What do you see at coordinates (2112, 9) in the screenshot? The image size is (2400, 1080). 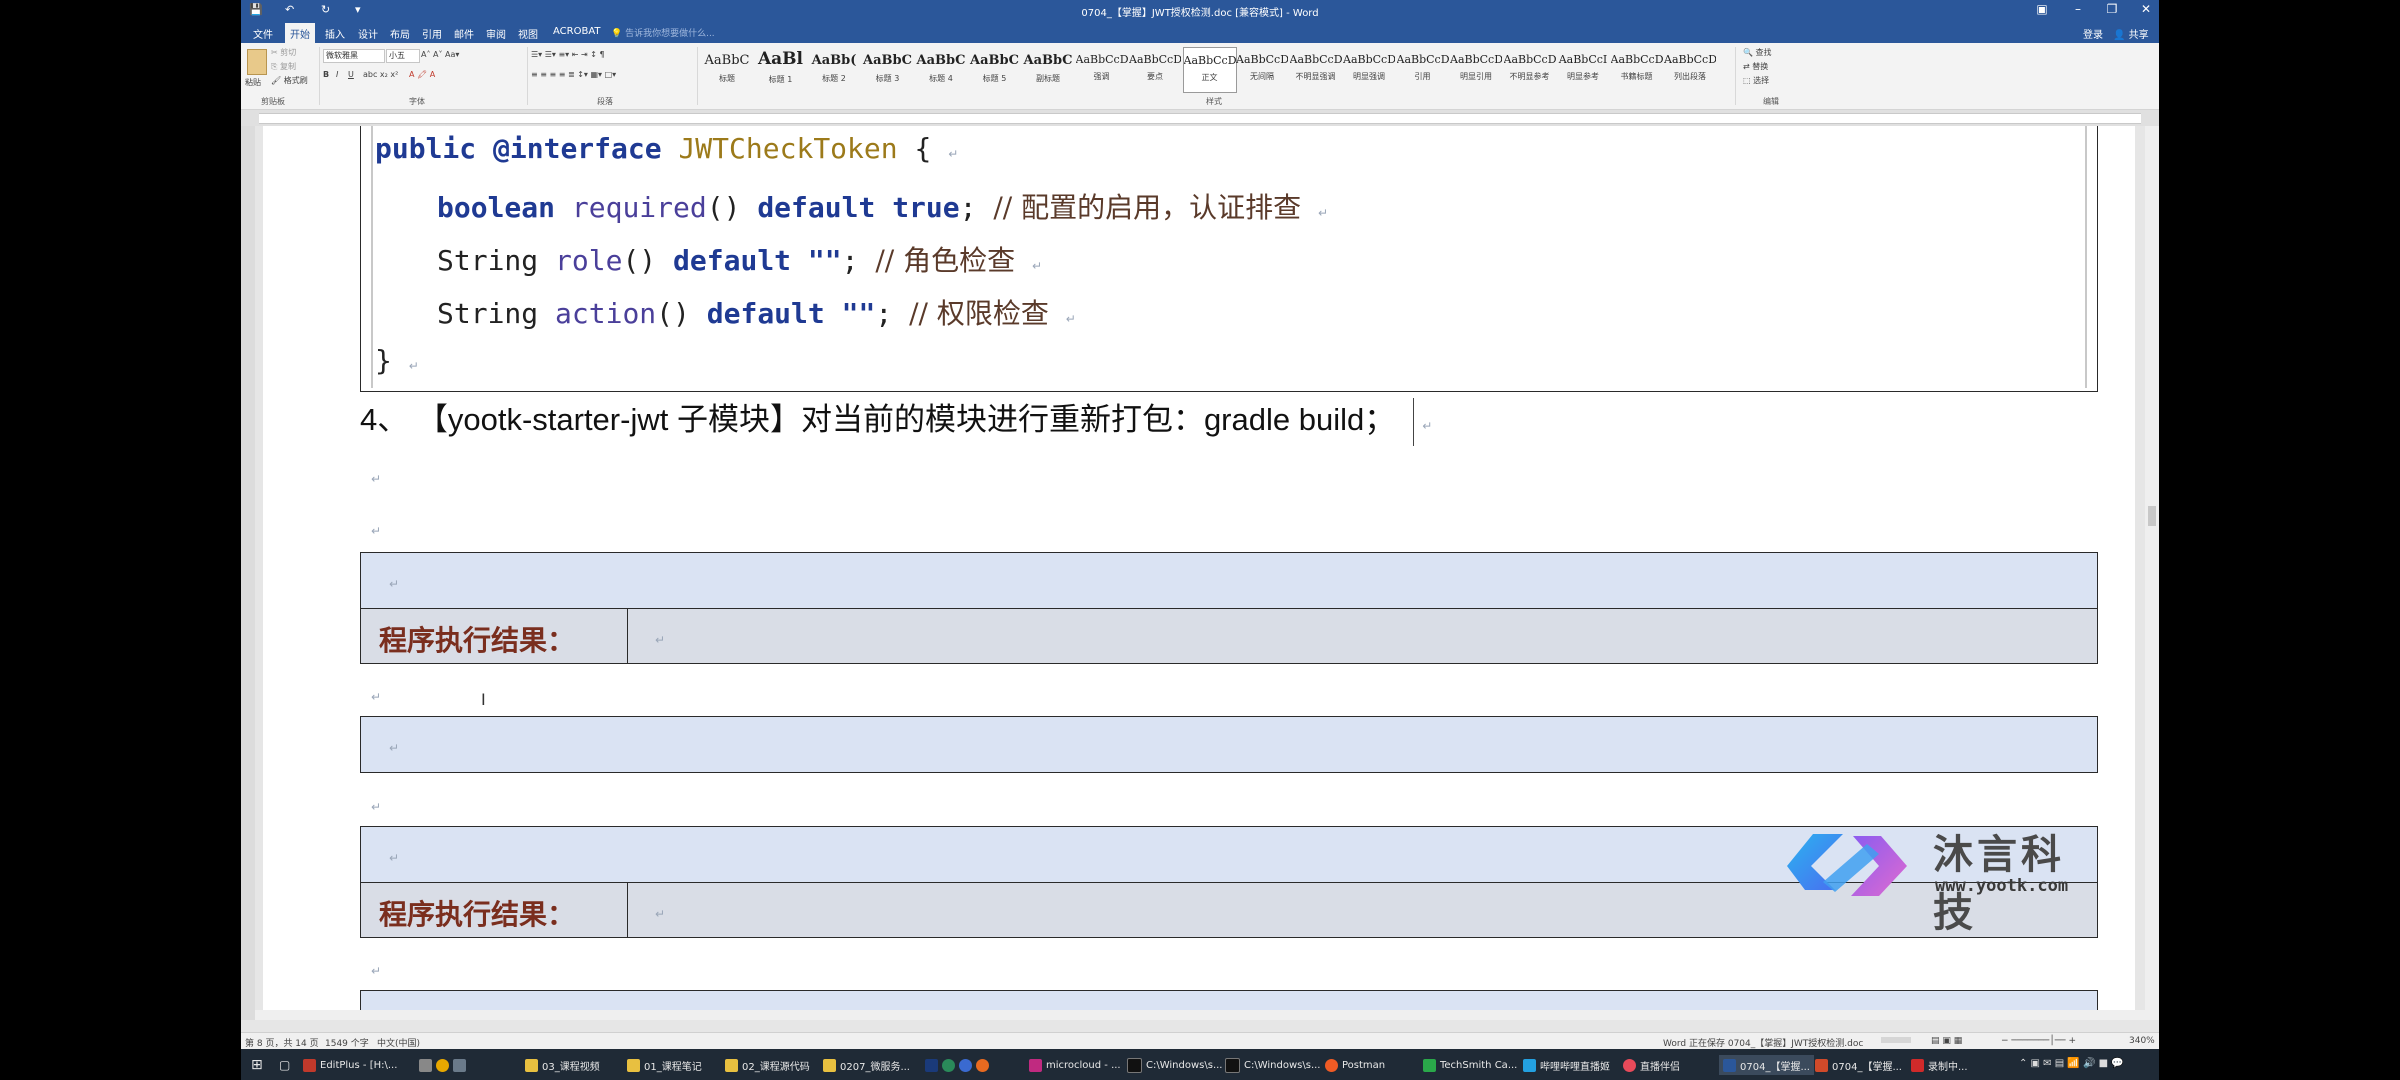 I see `restore-button: ❐` at bounding box center [2112, 9].